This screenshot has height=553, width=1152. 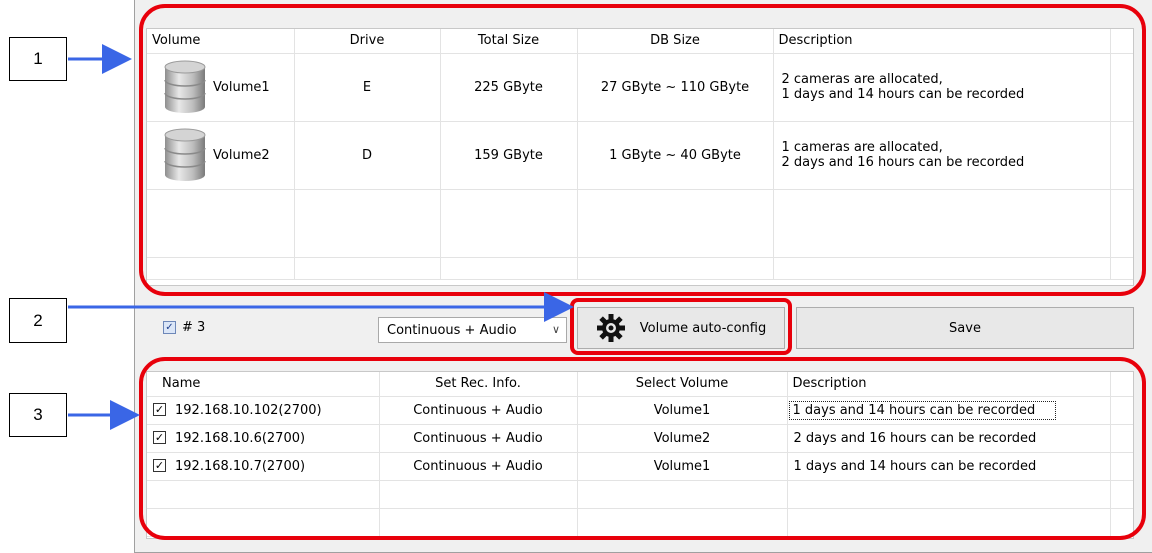 I want to click on column-header-db-size: DB Size, so click(x=675, y=41).